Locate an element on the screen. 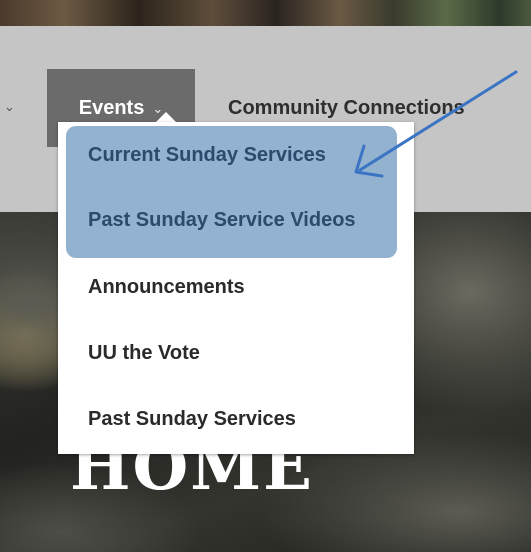 This screenshot has width=531, height=552. nav-item-events-label: Events is located at coordinates (111, 107).